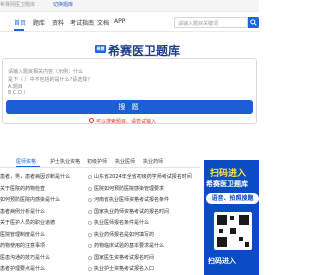 The width and height of the screenshot is (320, 275). I want to click on tab-practicing-physician: 执业医师, so click(125, 161).